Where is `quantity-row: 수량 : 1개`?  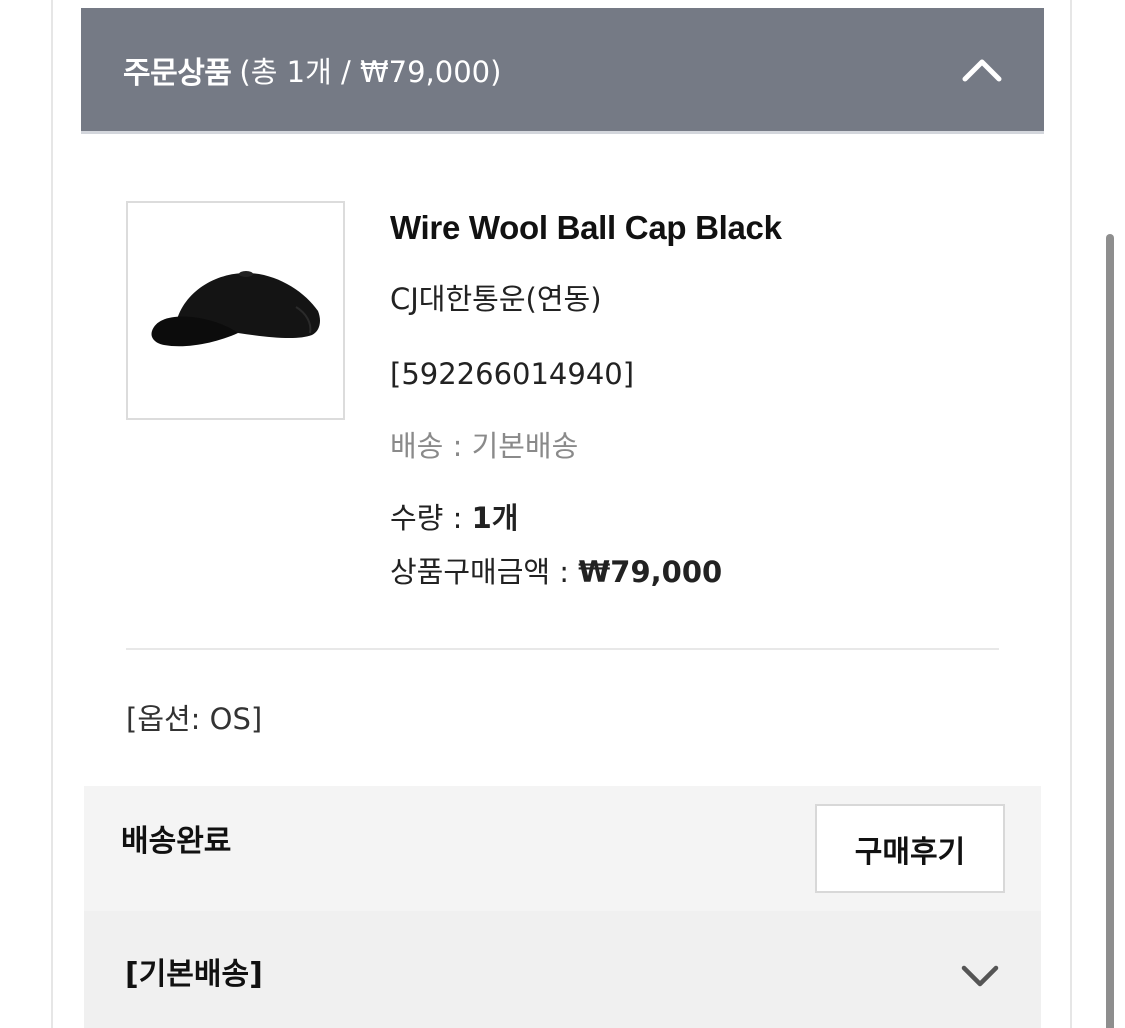
quantity-row: 수량 : 1개 is located at coordinates (700, 518).